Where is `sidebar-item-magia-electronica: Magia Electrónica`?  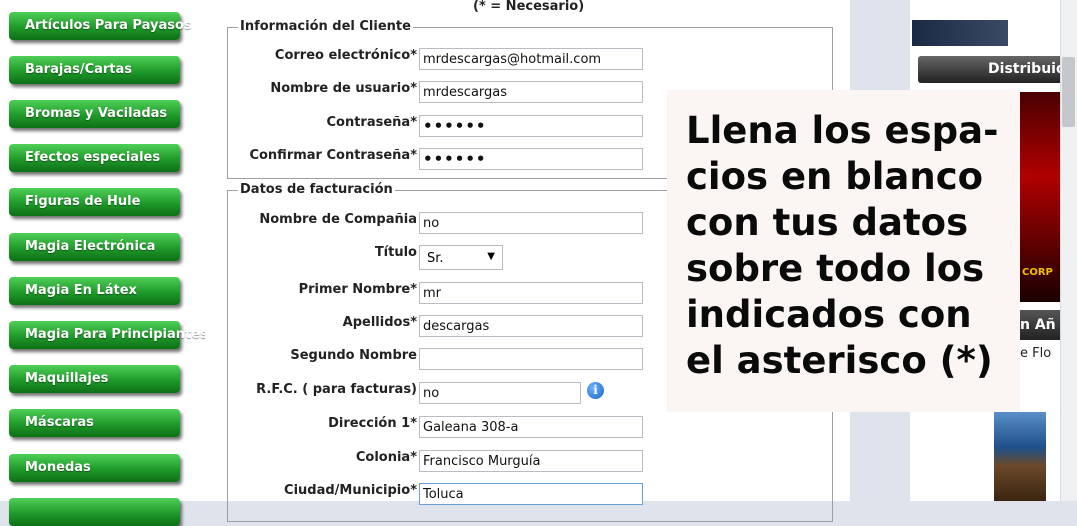 sidebar-item-magia-electronica: Magia Electrónica is located at coordinates (94, 247).